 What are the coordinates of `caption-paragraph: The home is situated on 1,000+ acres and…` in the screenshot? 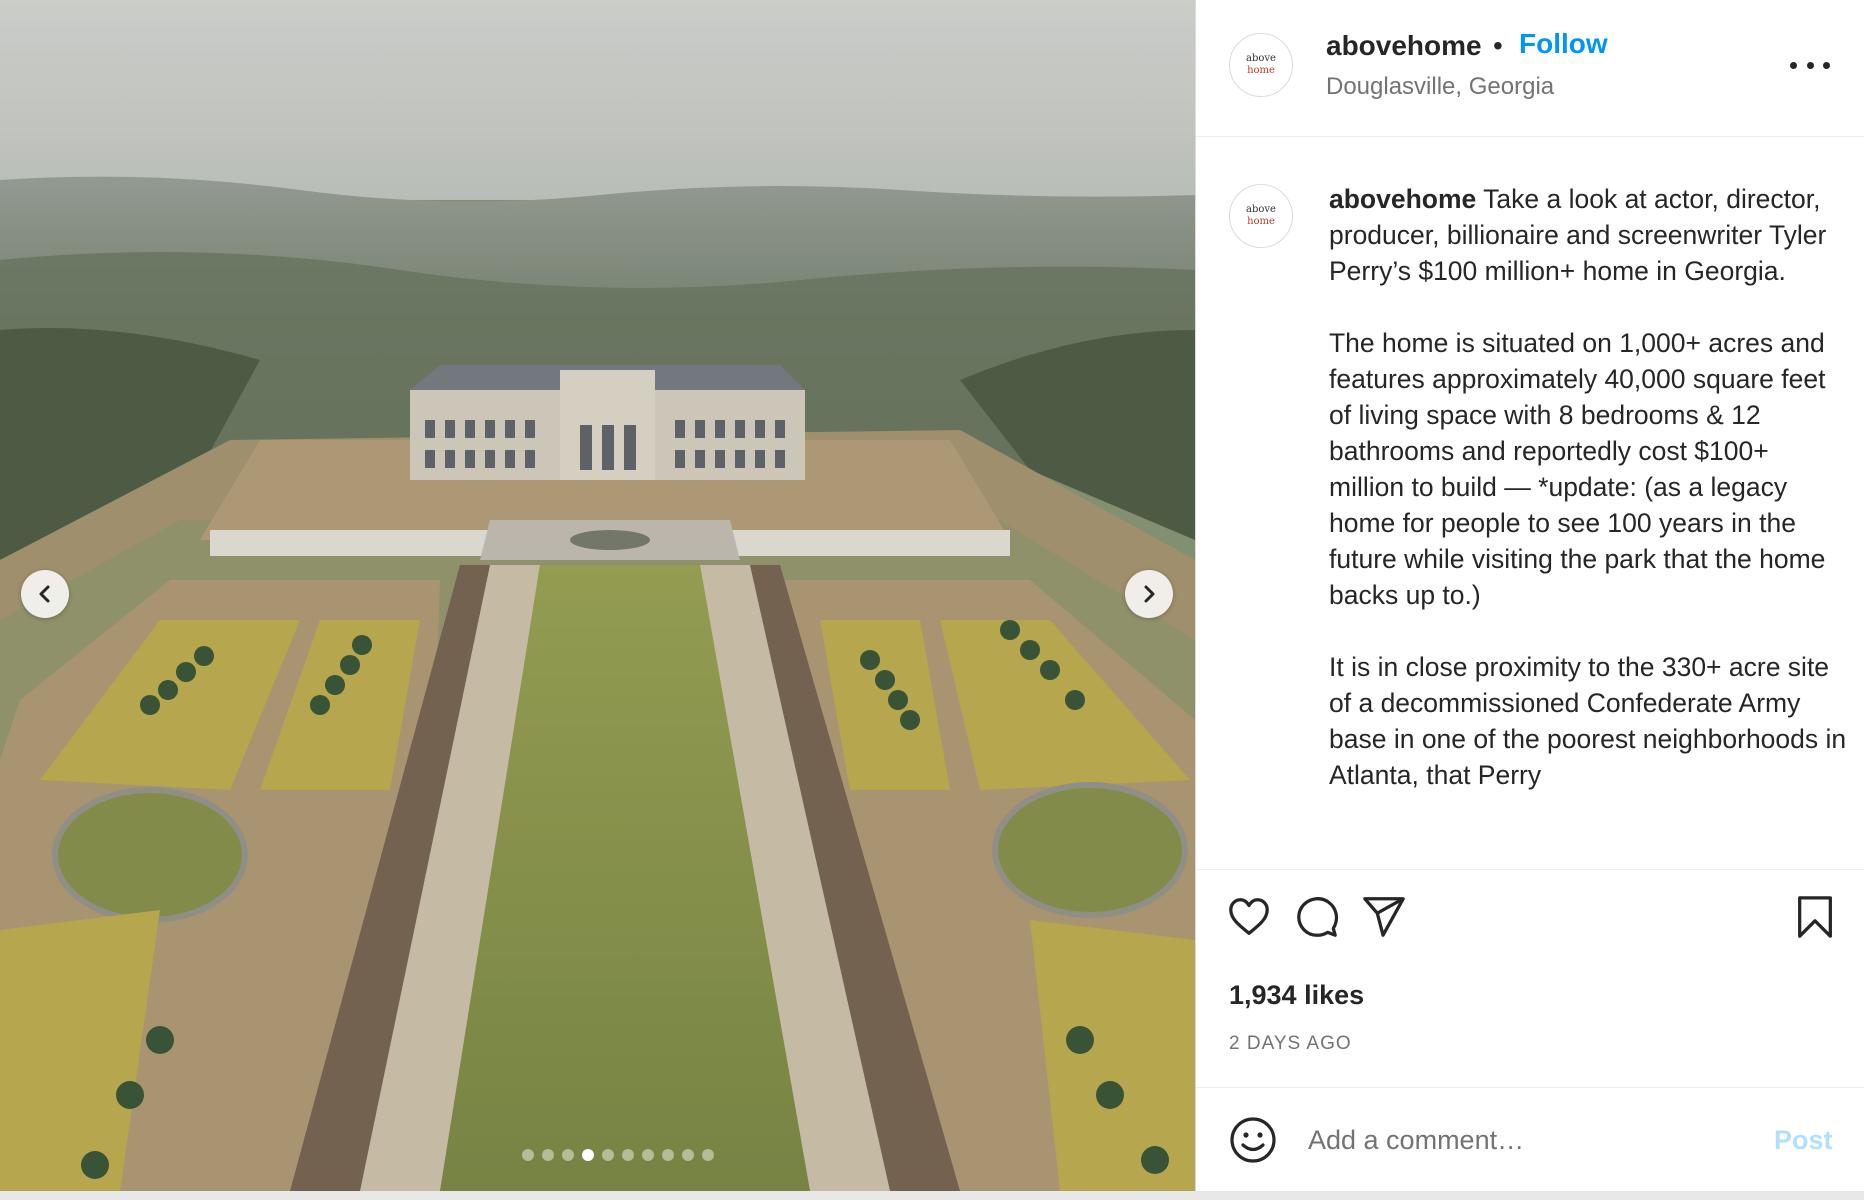 It's located at (1577, 469).